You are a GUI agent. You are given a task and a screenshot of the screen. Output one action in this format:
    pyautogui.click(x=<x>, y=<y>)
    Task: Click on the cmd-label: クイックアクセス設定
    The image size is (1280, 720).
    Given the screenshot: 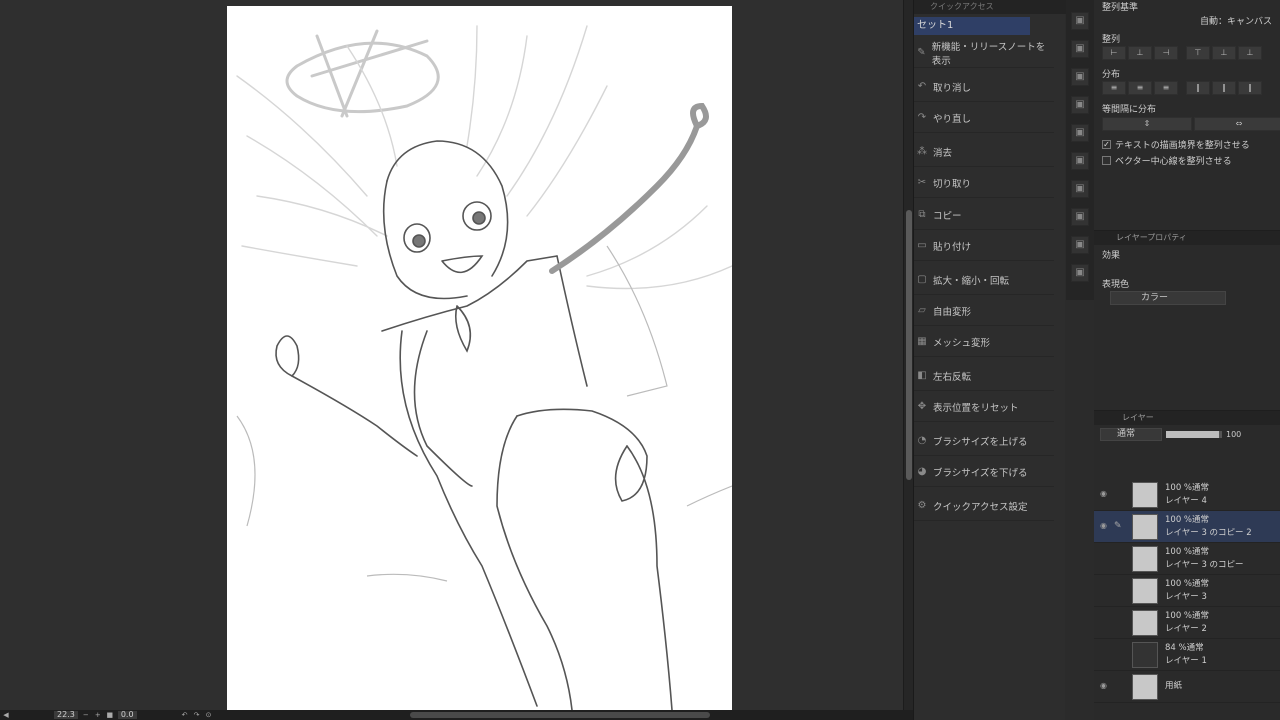 What is the action you would take?
    pyautogui.click(x=980, y=507)
    